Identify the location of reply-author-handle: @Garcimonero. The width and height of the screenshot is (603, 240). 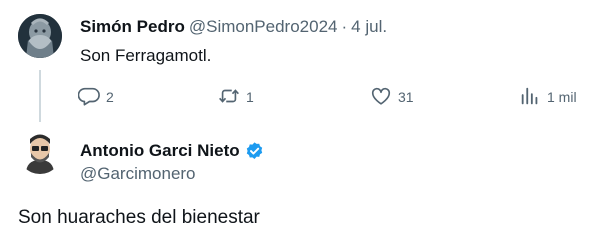
(138, 174).